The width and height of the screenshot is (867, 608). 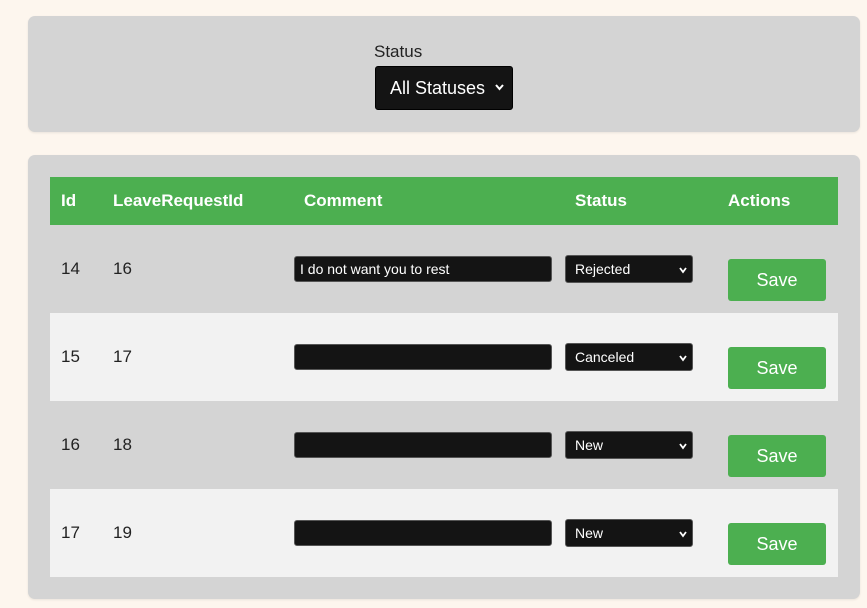 What do you see at coordinates (122, 444) in the screenshot?
I see `cell-leave-request-id: 18` at bounding box center [122, 444].